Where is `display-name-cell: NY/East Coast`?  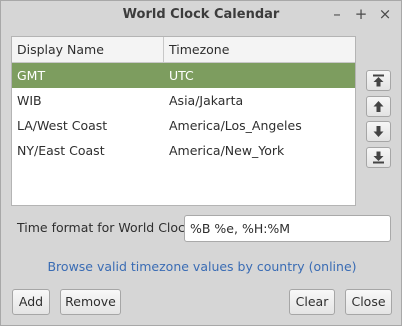
display-name-cell: NY/East Coast is located at coordinates (61, 150).